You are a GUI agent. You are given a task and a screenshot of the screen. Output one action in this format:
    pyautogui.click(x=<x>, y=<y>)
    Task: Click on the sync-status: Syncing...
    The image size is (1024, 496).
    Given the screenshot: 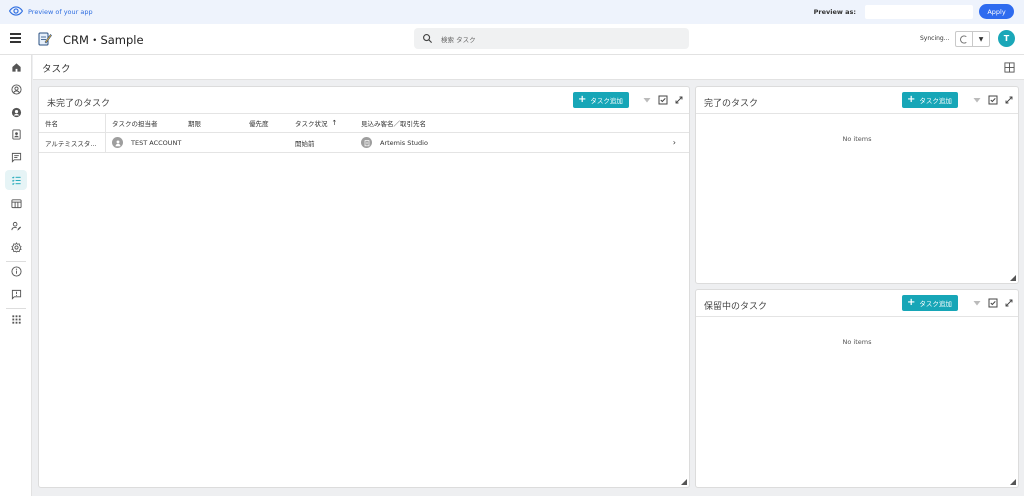 What is the action you would take?
    pyautogui.click(x=935, y=38)
    